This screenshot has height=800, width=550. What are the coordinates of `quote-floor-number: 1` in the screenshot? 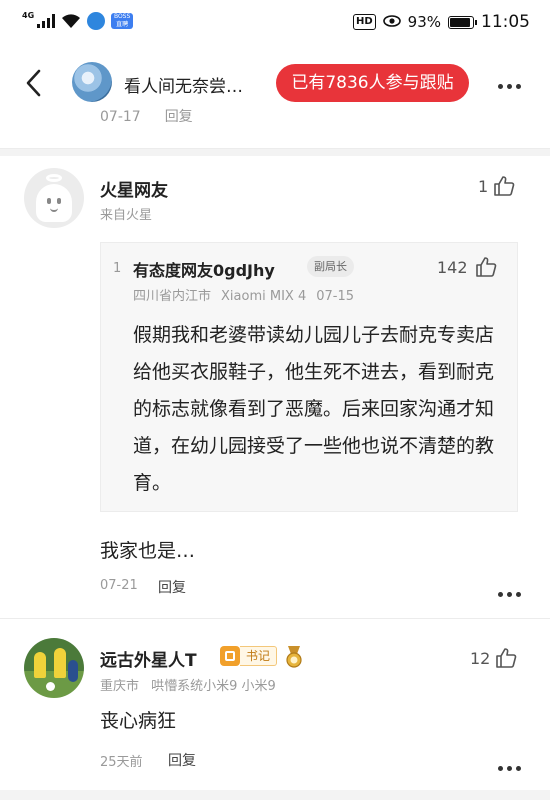 It's located at (117, 268).